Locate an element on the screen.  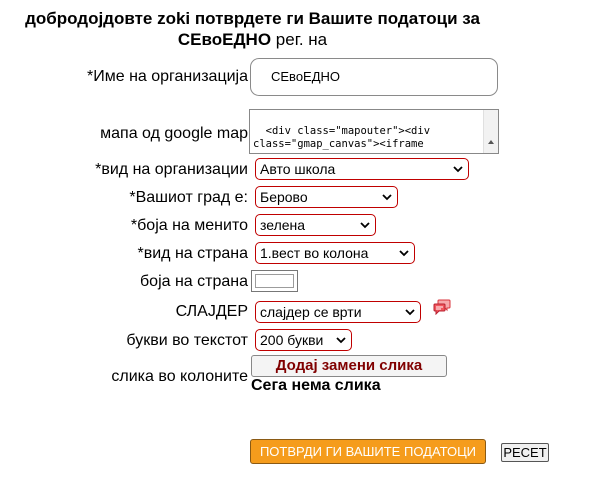
brand-name: СЕвоЕДНО is located at coordinates (224, 39).